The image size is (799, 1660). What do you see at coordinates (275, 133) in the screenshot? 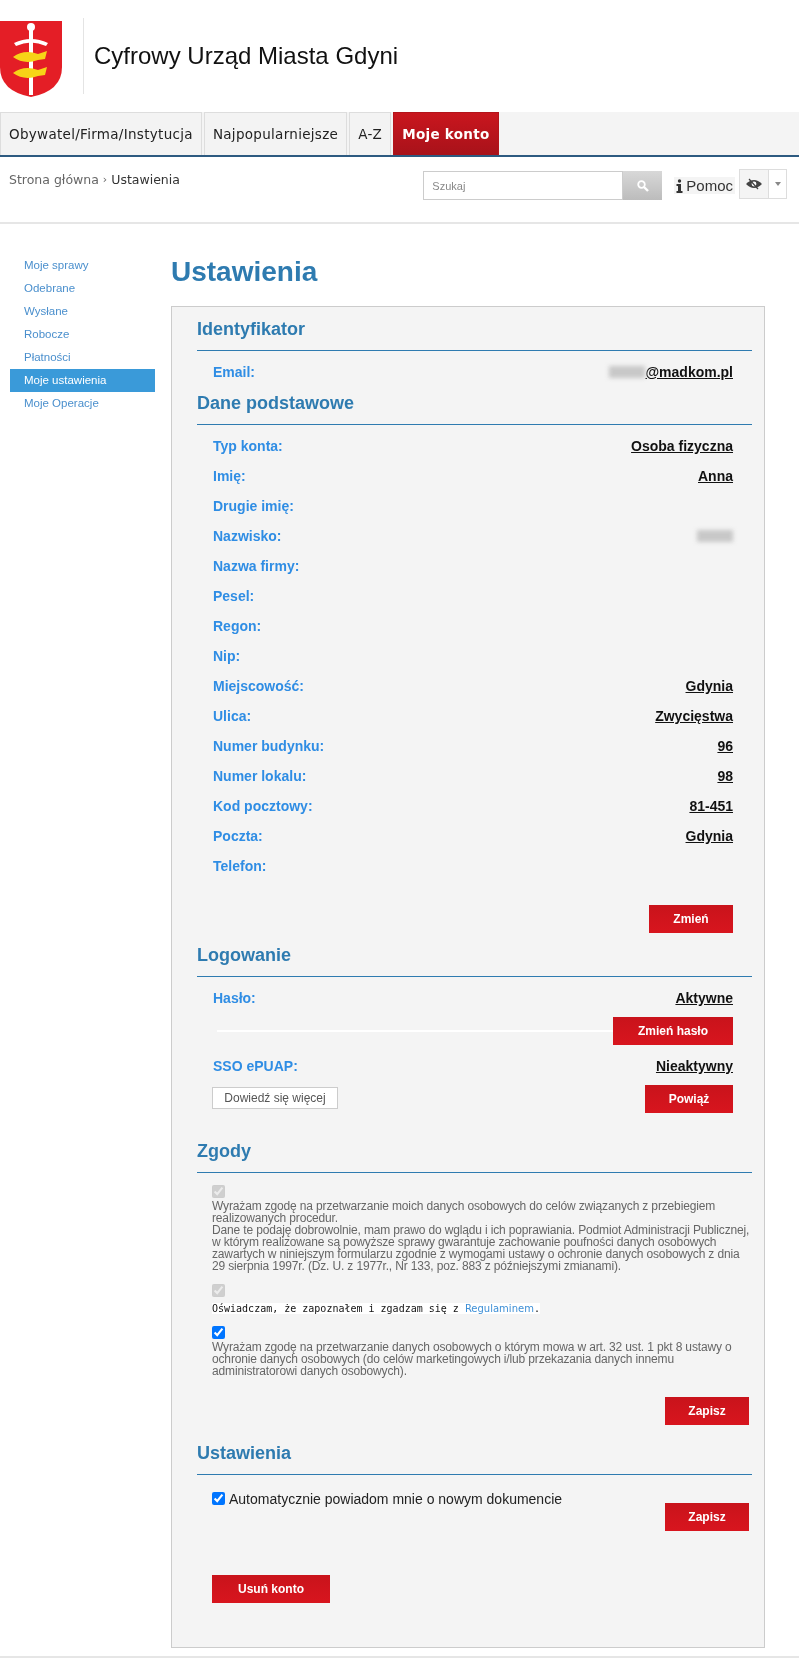
I see `nav-tab: Najpopularniejsze` at bounding box center [275, 133].